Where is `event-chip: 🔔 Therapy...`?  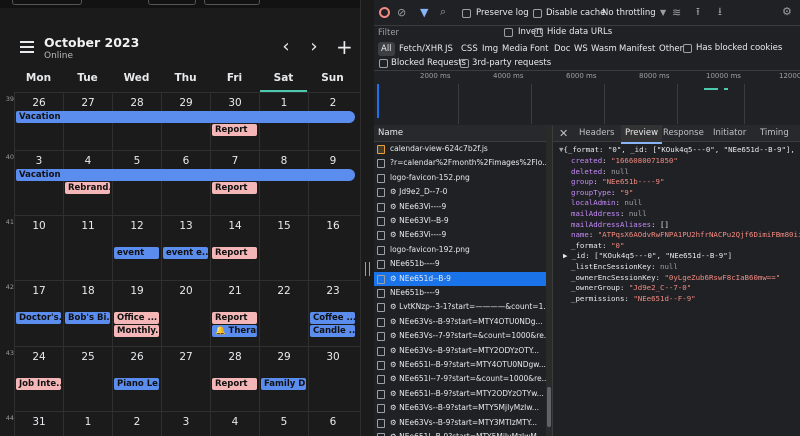 event-chip: 🔔 Therapy... is located at coordinates (234, 331).